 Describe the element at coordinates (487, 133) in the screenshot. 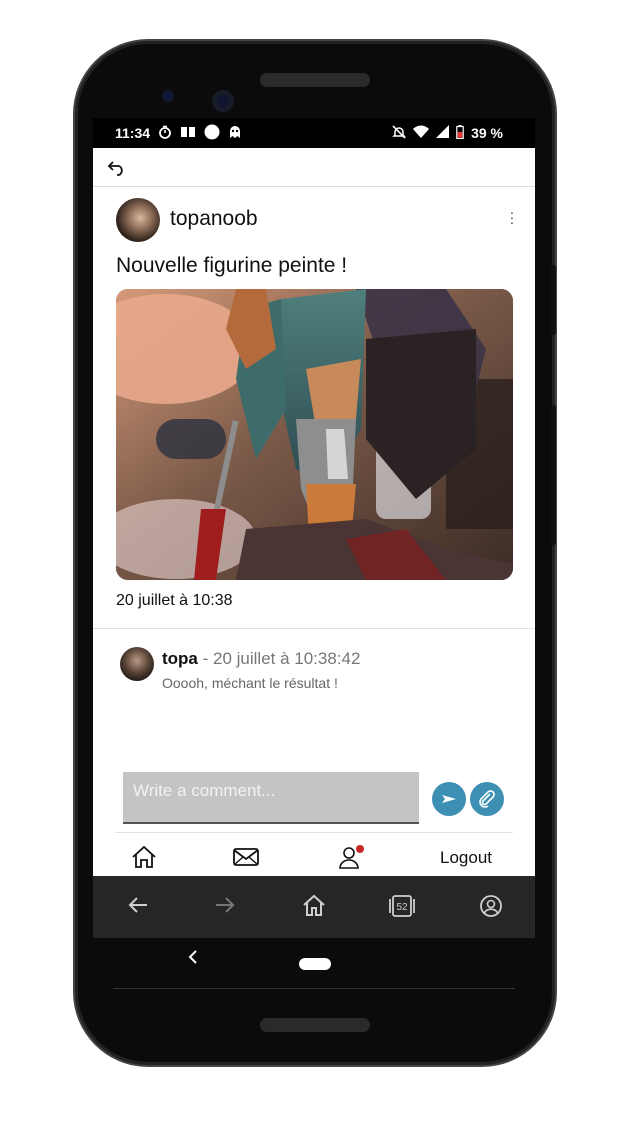

I see `battery-percent: 39 %` at that location.